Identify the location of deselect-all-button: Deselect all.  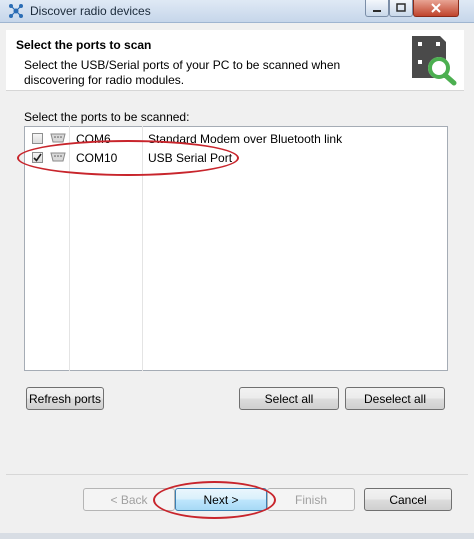
(395, 398).